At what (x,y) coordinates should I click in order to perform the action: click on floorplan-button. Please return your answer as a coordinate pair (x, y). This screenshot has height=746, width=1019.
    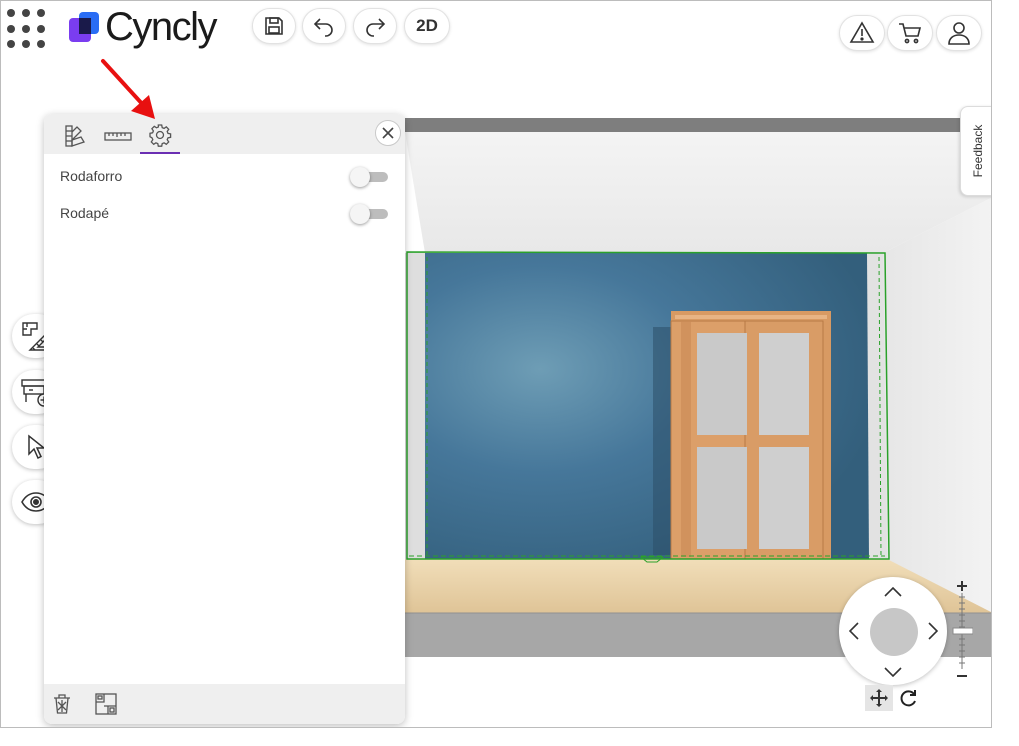
    Looking at the image, I should click on (106, 704).